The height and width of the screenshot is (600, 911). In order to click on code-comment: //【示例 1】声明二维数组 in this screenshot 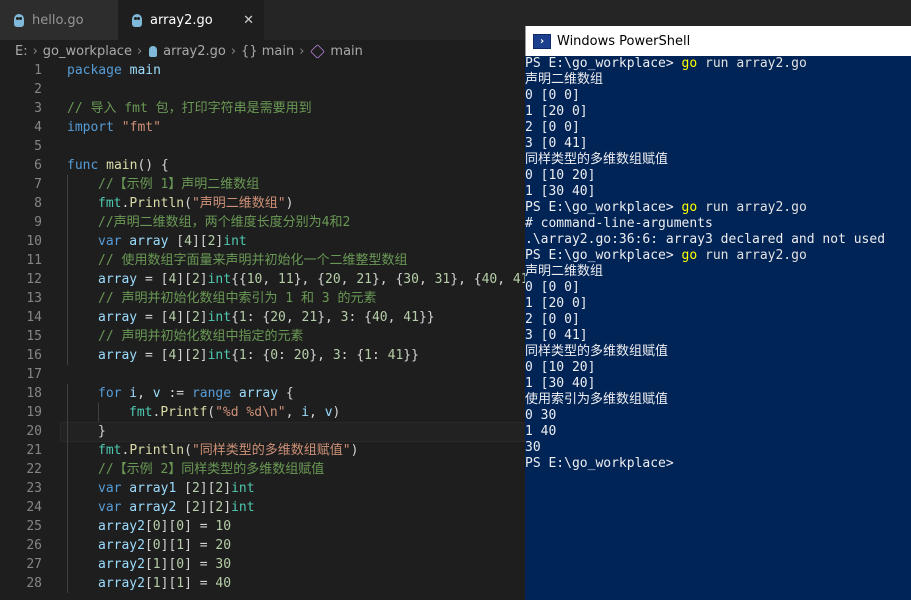, I will do `click(179, 184)`.